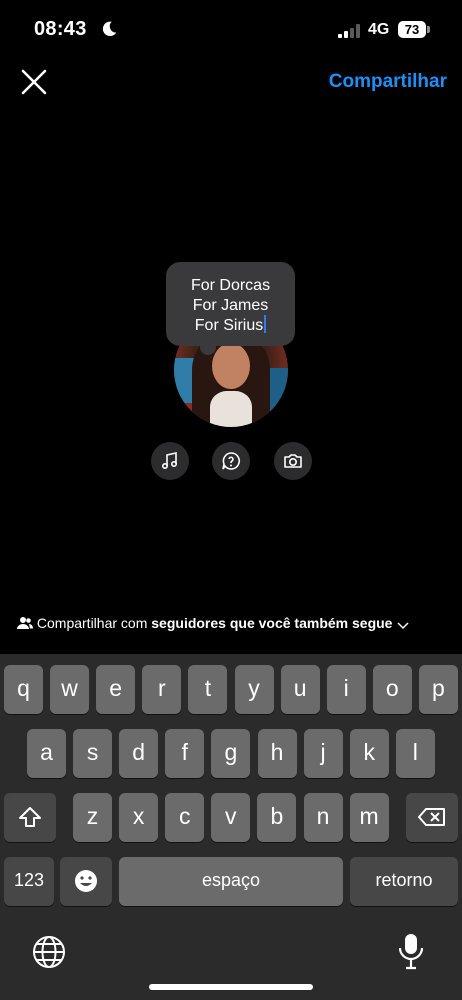  Describe the element at coordinates (265, 324) in the screenshot. I see `text-caret` at that location.